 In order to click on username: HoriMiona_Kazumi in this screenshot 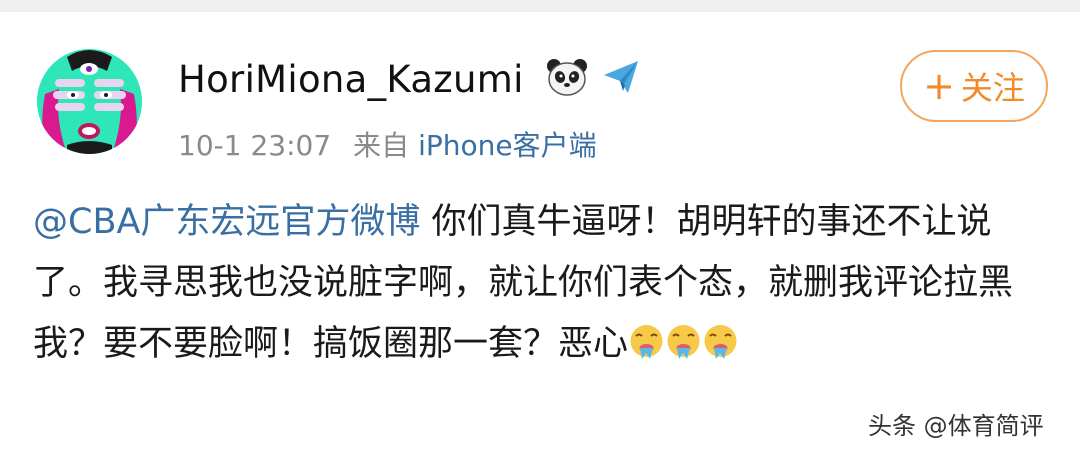, I will do `click(351, 79)`.